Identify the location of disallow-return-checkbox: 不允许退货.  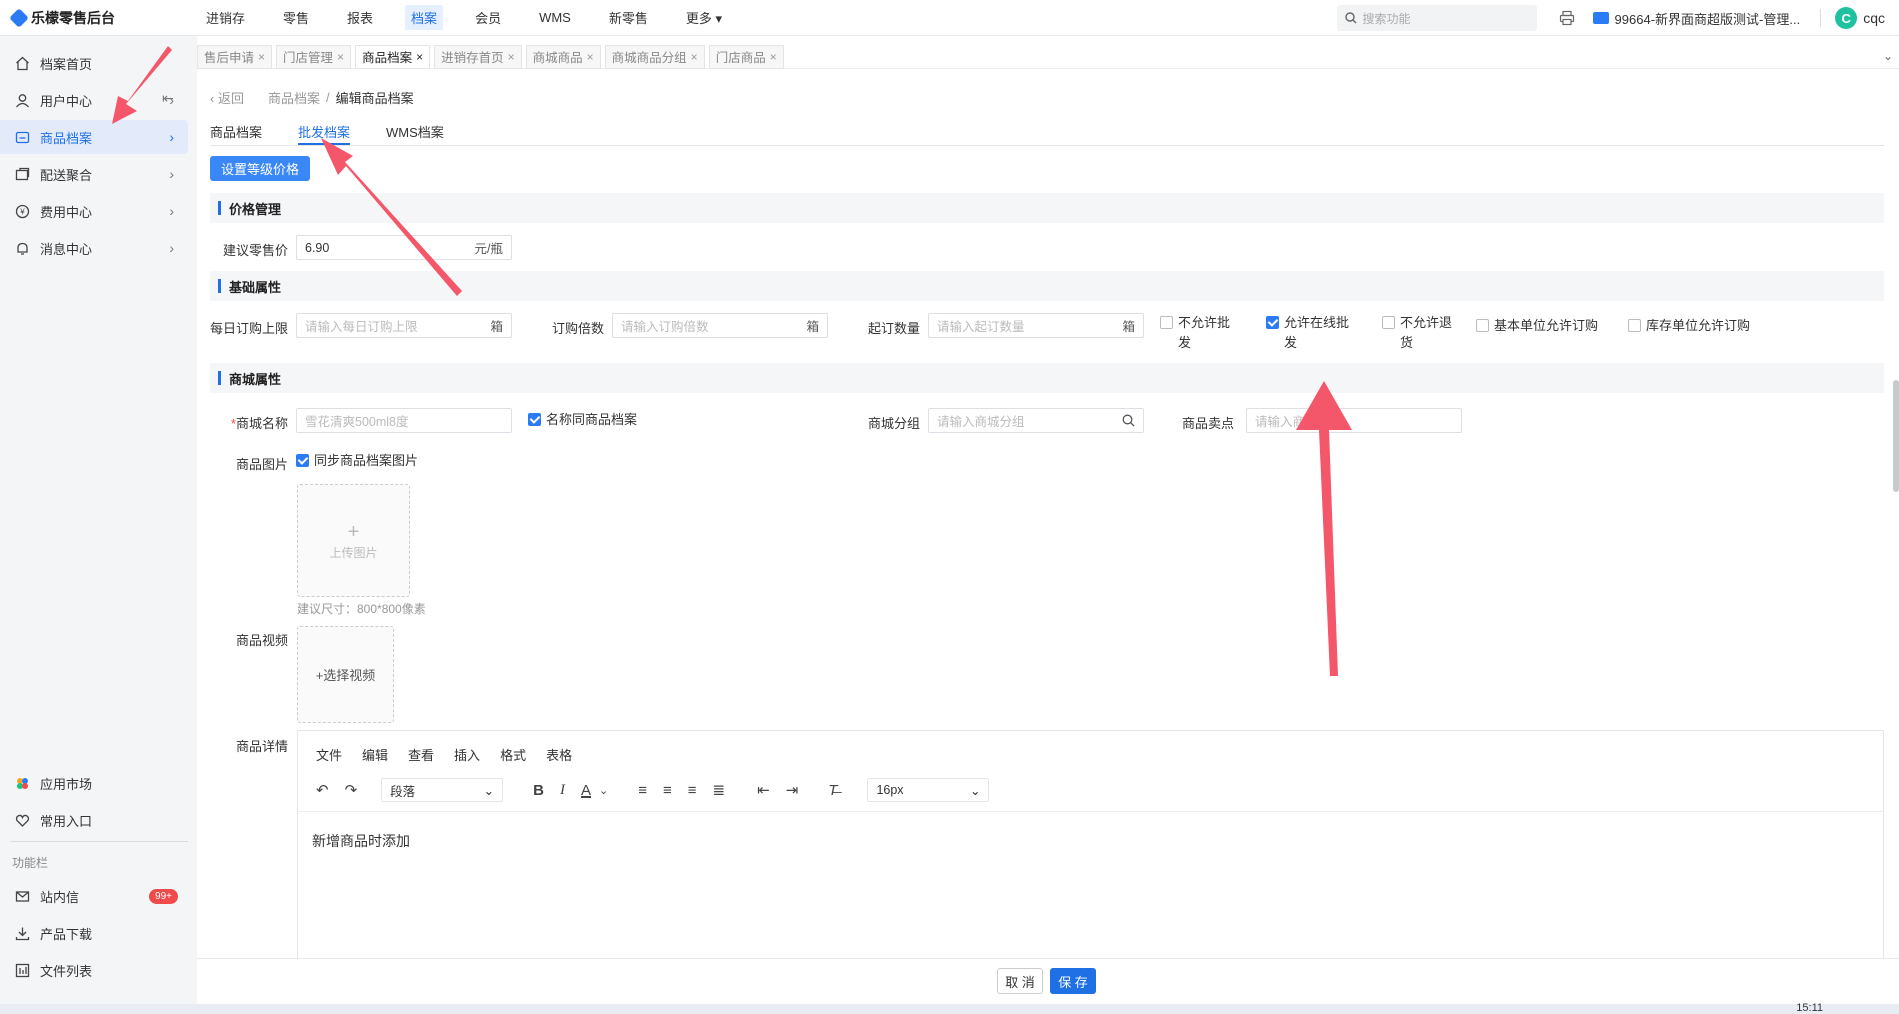
(1422, 333).